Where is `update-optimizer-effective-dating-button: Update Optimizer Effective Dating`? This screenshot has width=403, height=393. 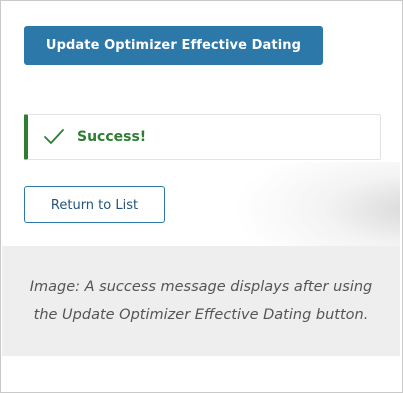 update-optimizer-effective-dating-button: Update Optimizer Effective Dating is located at coordinates (173, 45).